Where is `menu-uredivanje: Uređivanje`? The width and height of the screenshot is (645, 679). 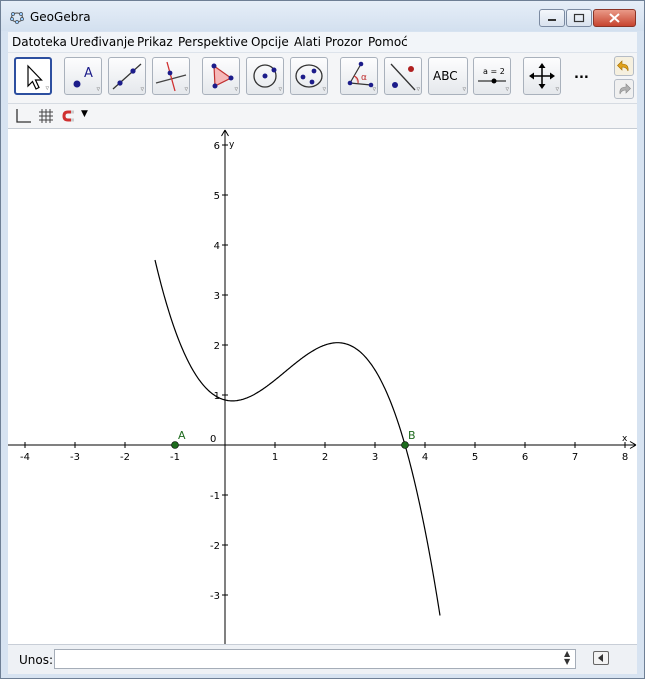
menu-uredivanje: Uređivanje is located at coordinates (102, 42).